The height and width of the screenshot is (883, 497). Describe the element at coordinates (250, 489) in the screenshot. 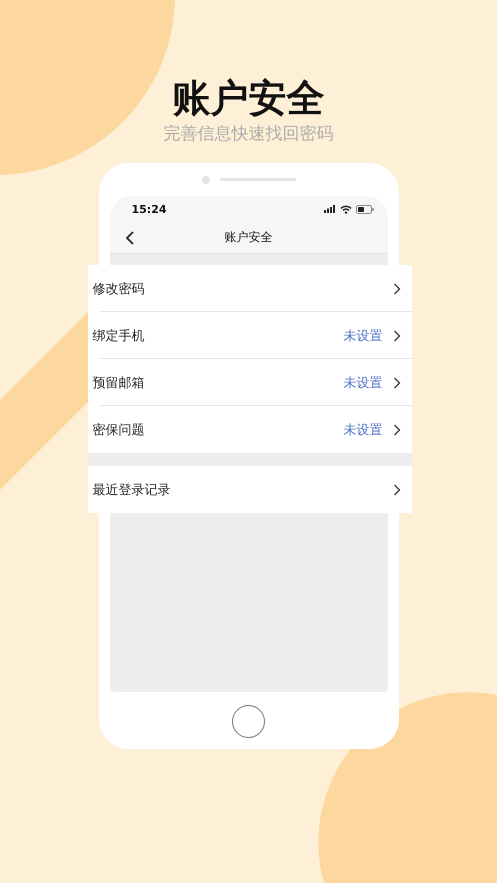

I see `settings-row: 最近登录记录` at that location.